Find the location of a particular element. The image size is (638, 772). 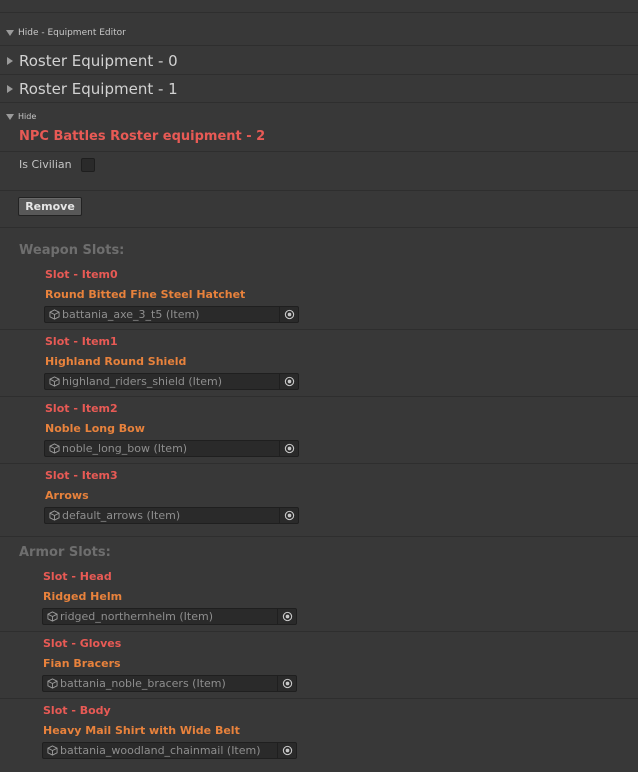

slot-label: Slot - Body is located at coordinates (77, 710).